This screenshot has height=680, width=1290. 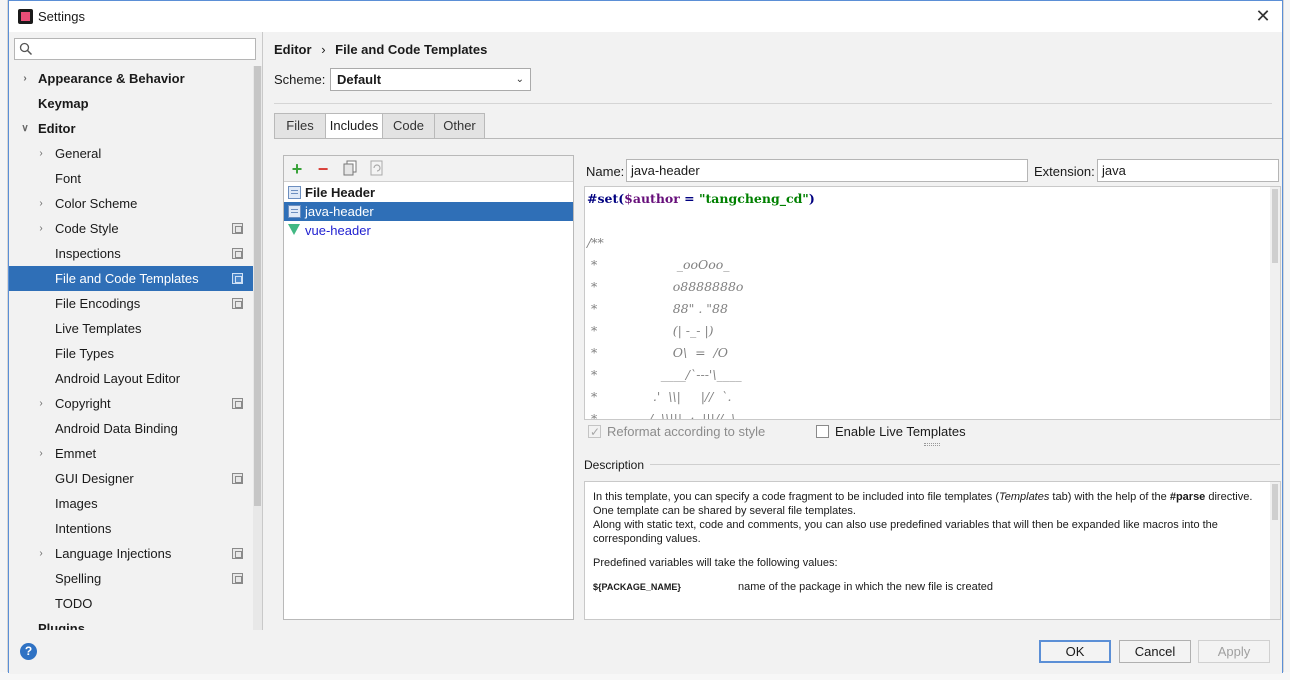 What do you see at coordinates (28, 651) in the screenshot?
I see `help-icon: ?` at bounding box center [28, 651].